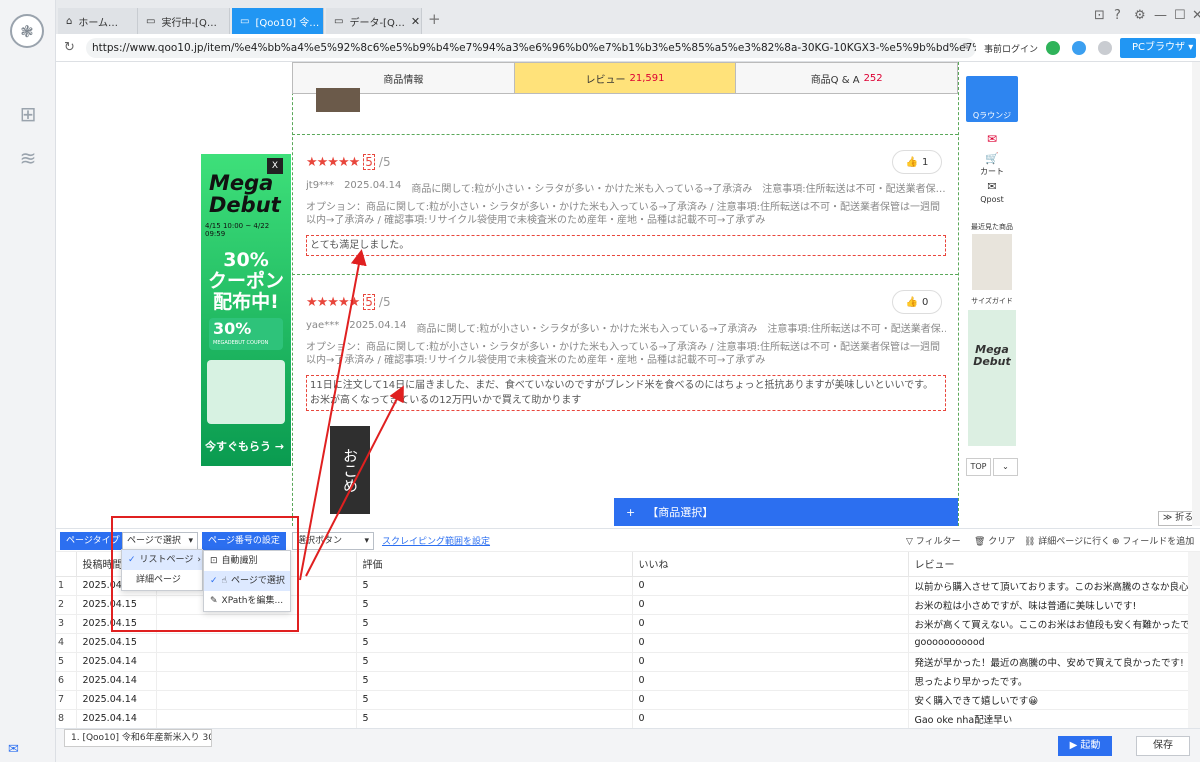  I want to click on save-button: 保存, so click(1163, 746).